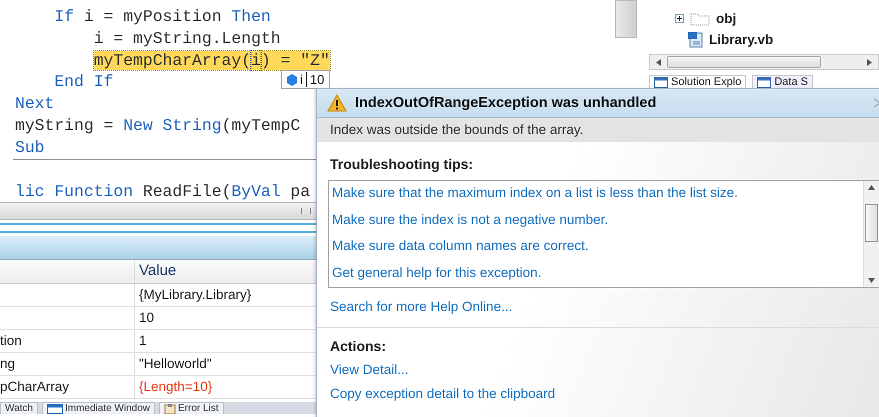 Image resolution: width=879 pixels, height=417 pixels. Describe the element at coordinates (195, 294) in the screenshot. I see `variable-value: {MyLibrary.Library}` at that location.